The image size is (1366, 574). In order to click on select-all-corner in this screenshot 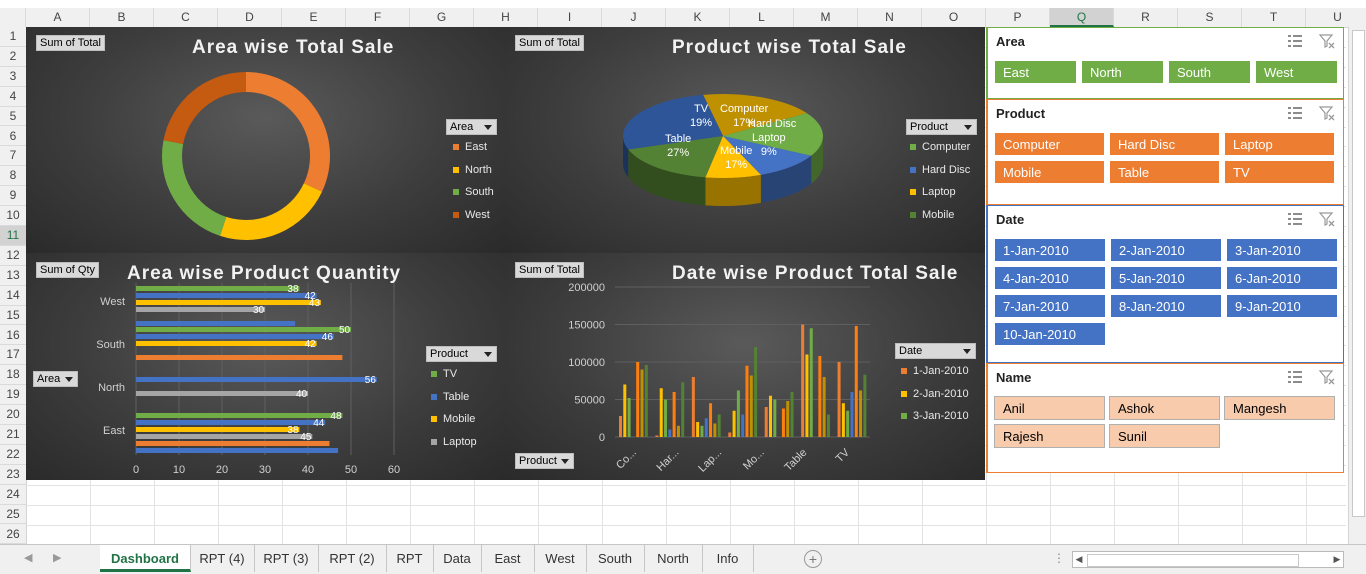, I will do `click(13, 17)`.